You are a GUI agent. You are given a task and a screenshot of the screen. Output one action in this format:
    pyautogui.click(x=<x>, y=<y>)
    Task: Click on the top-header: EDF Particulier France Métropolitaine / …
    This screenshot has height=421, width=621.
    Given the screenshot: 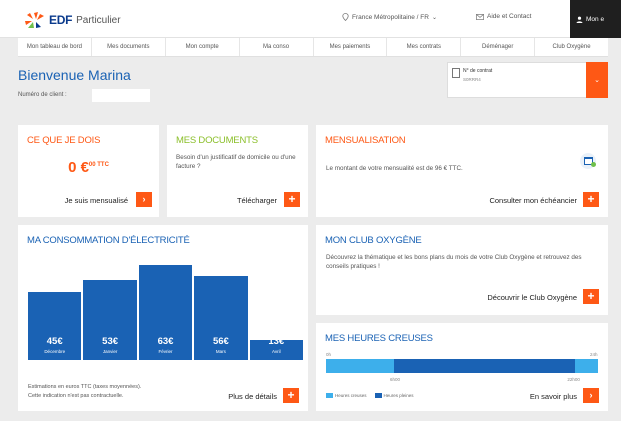 What is the action you would take?
    pyautogui.click(x=310, y=19)
    